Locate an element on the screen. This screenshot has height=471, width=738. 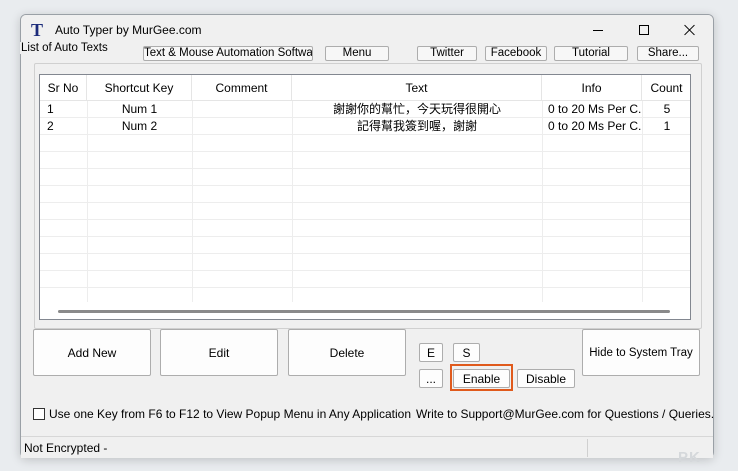
table-row: 2 Num 2 記得幫我簽到喔，謝謝 0 to 20 Ms Per C... 1 is located at coordinates (365, 126).